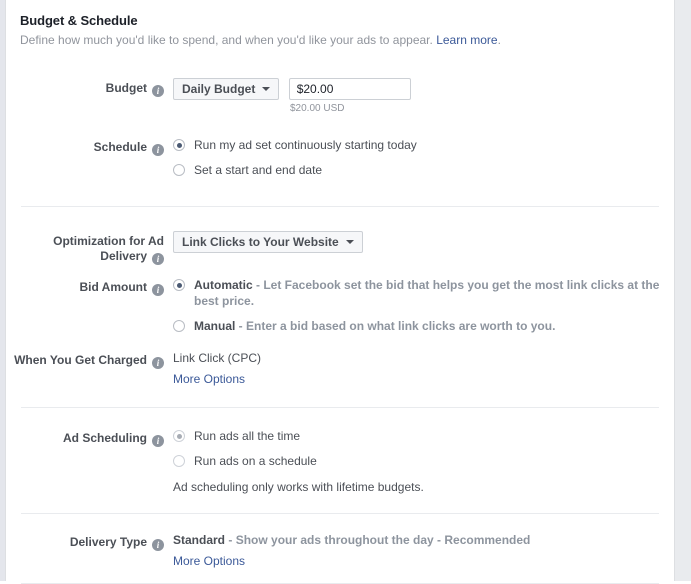 This screenshot has height=584, width=691. Describe the element at coordinates (85, 87) in the screenshot. I see `budget-label: Budget i` at that location.